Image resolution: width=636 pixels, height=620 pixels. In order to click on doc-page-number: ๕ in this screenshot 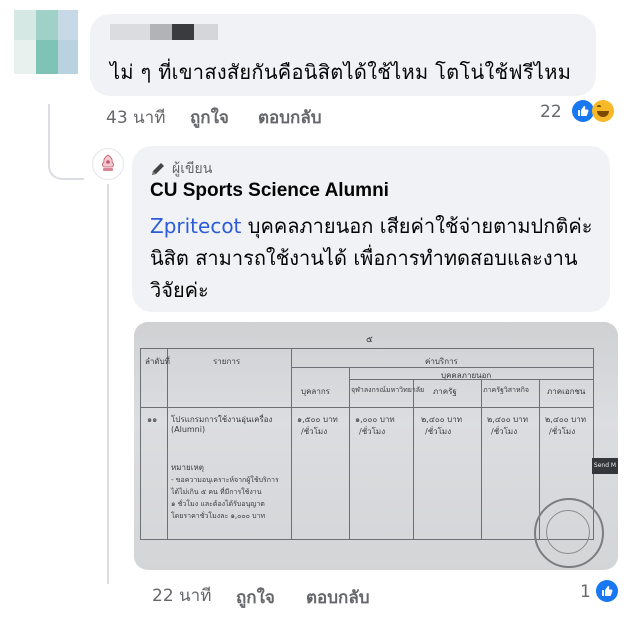, I will do `click(369, 340)`.